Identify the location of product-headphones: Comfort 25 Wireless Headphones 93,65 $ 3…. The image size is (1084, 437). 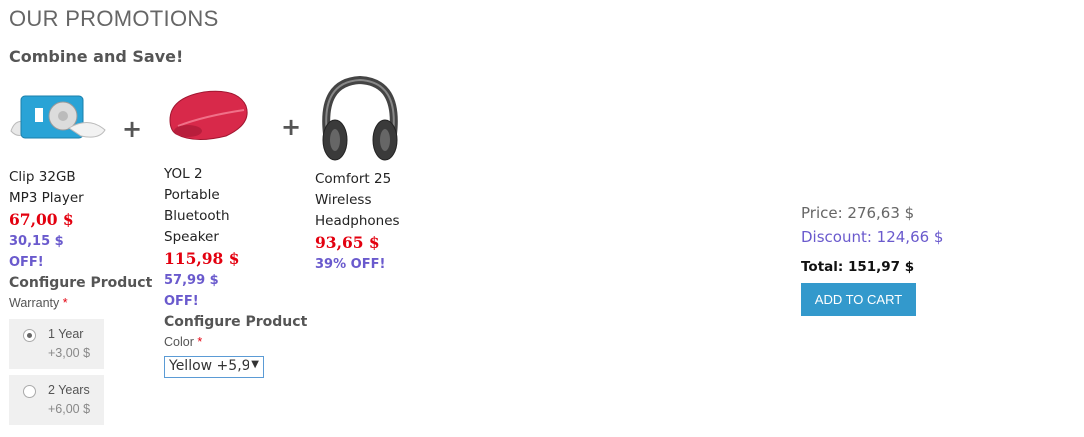
(360, 174).